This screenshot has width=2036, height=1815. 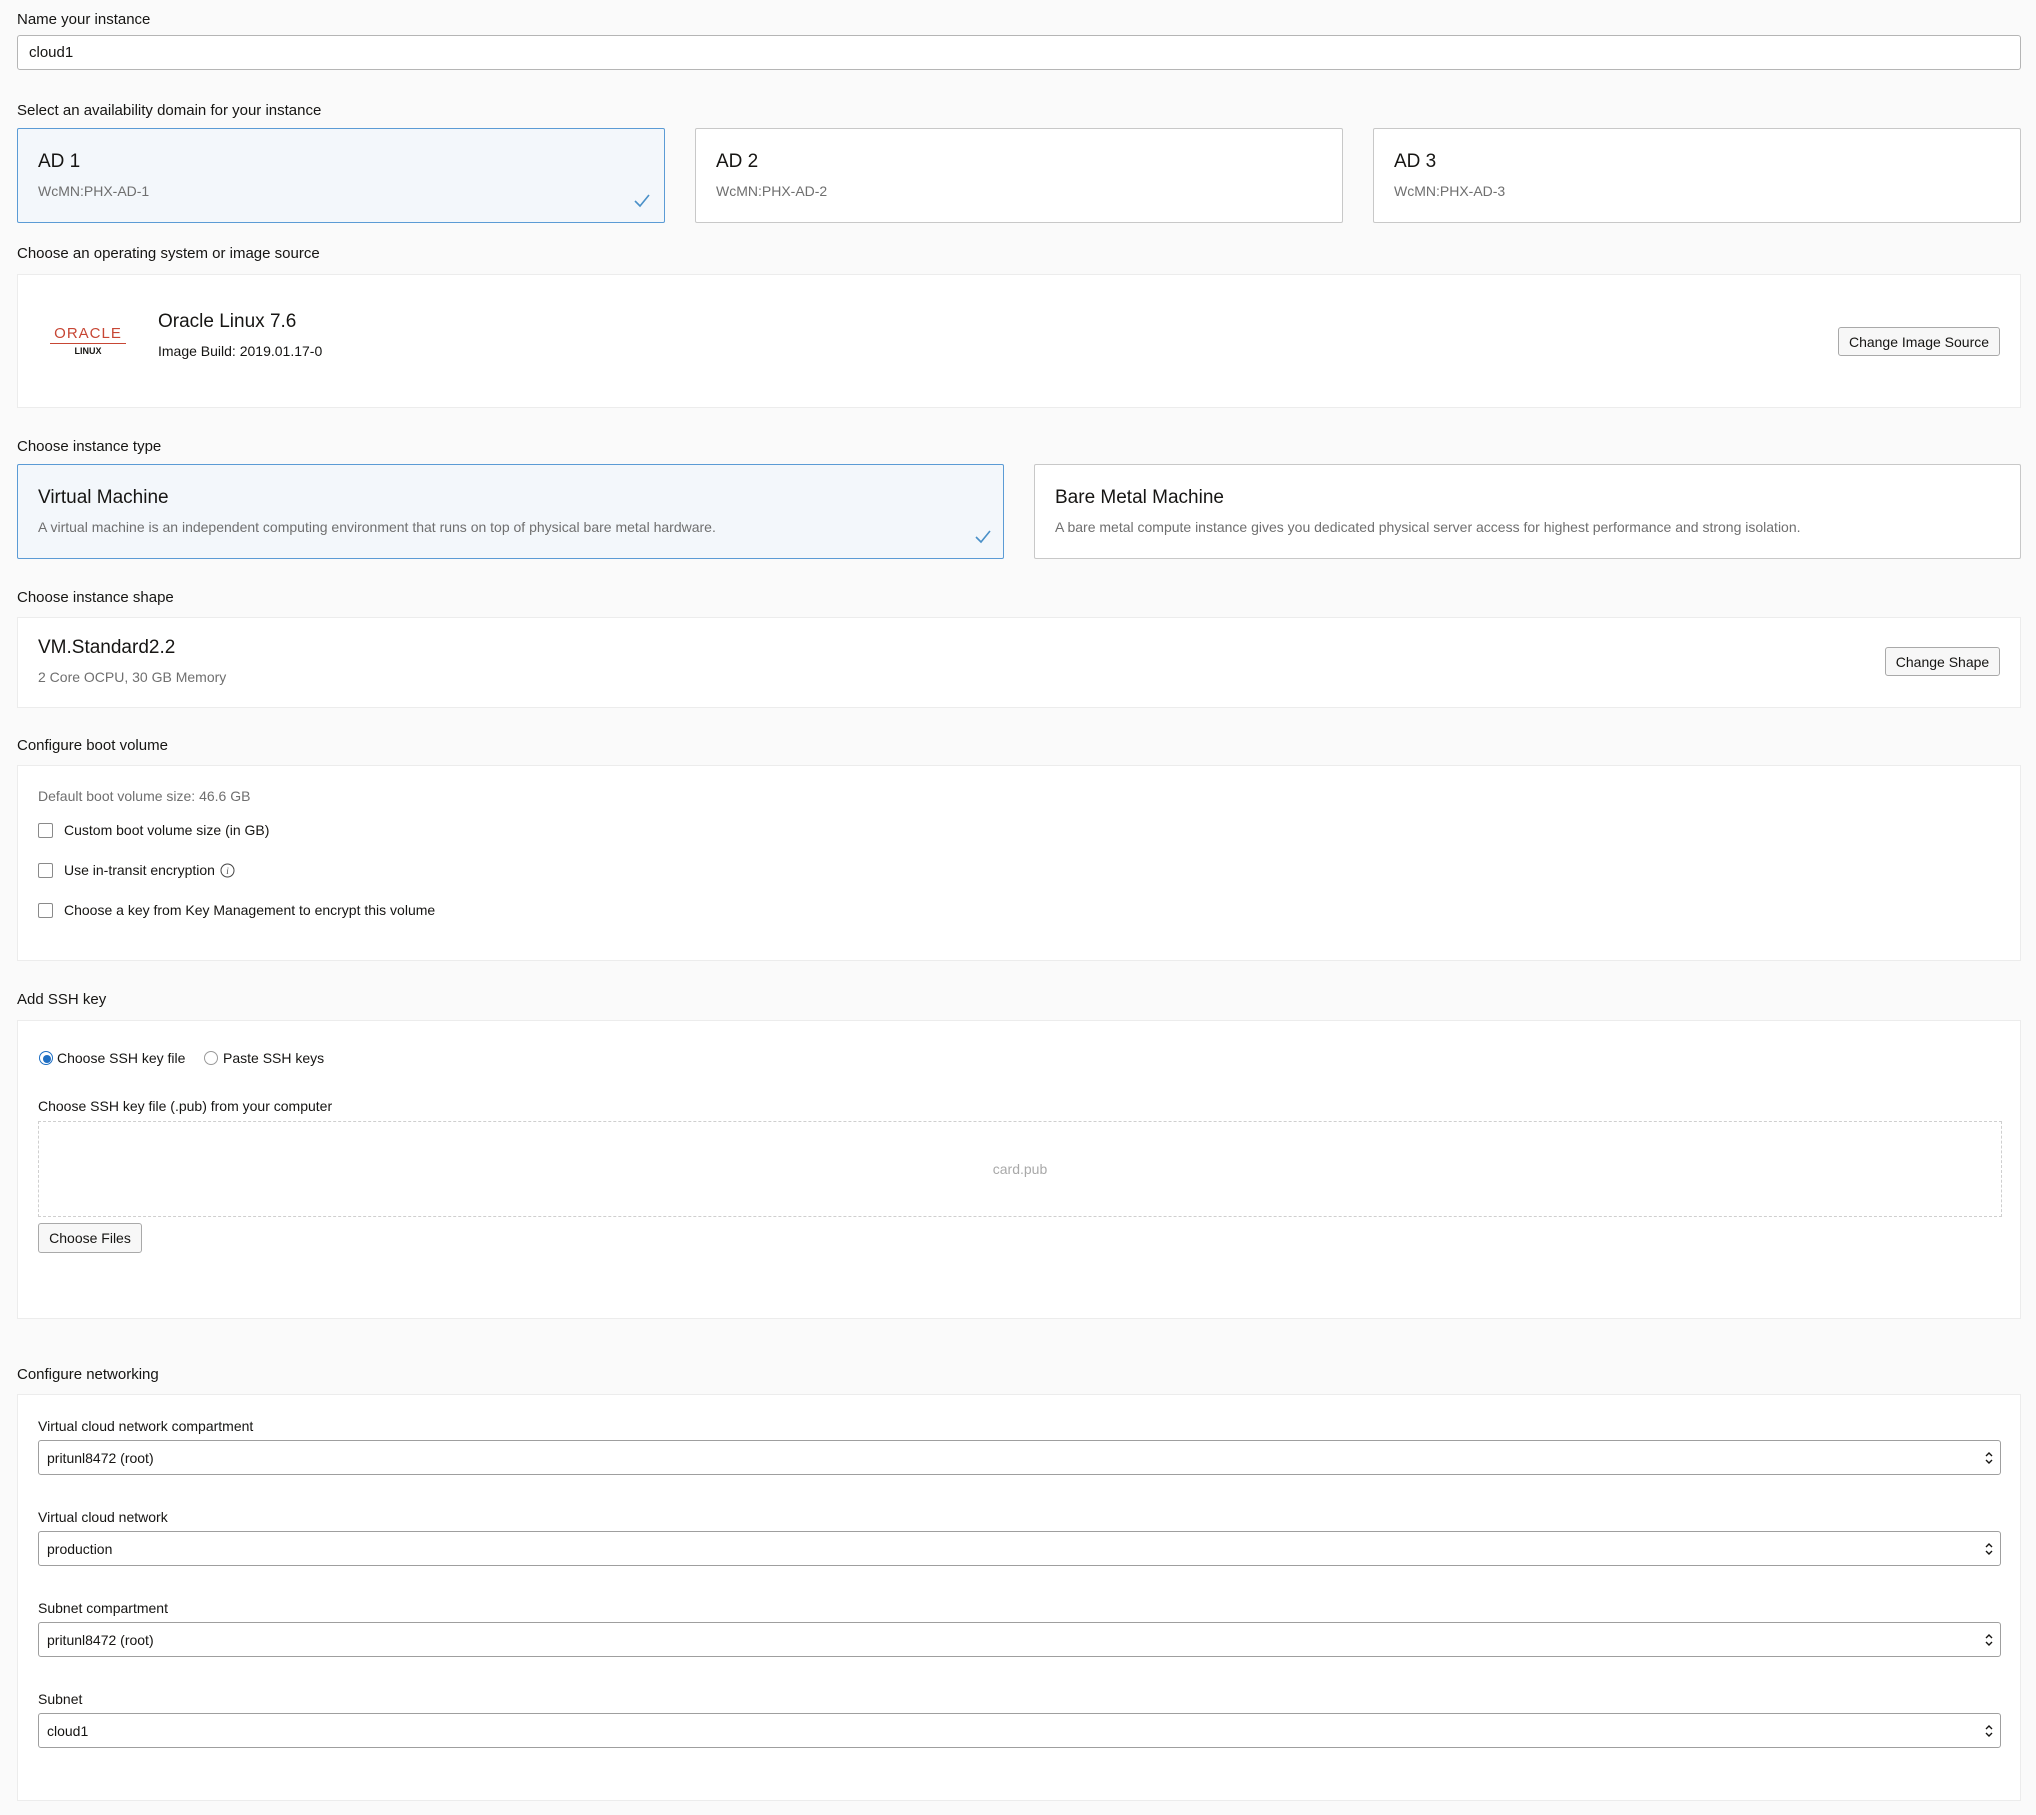 What do you see at coordinates (60, 1699) in the screenshot?
I see `subnet-label: Subnet` at bounding box center [60, 1699].